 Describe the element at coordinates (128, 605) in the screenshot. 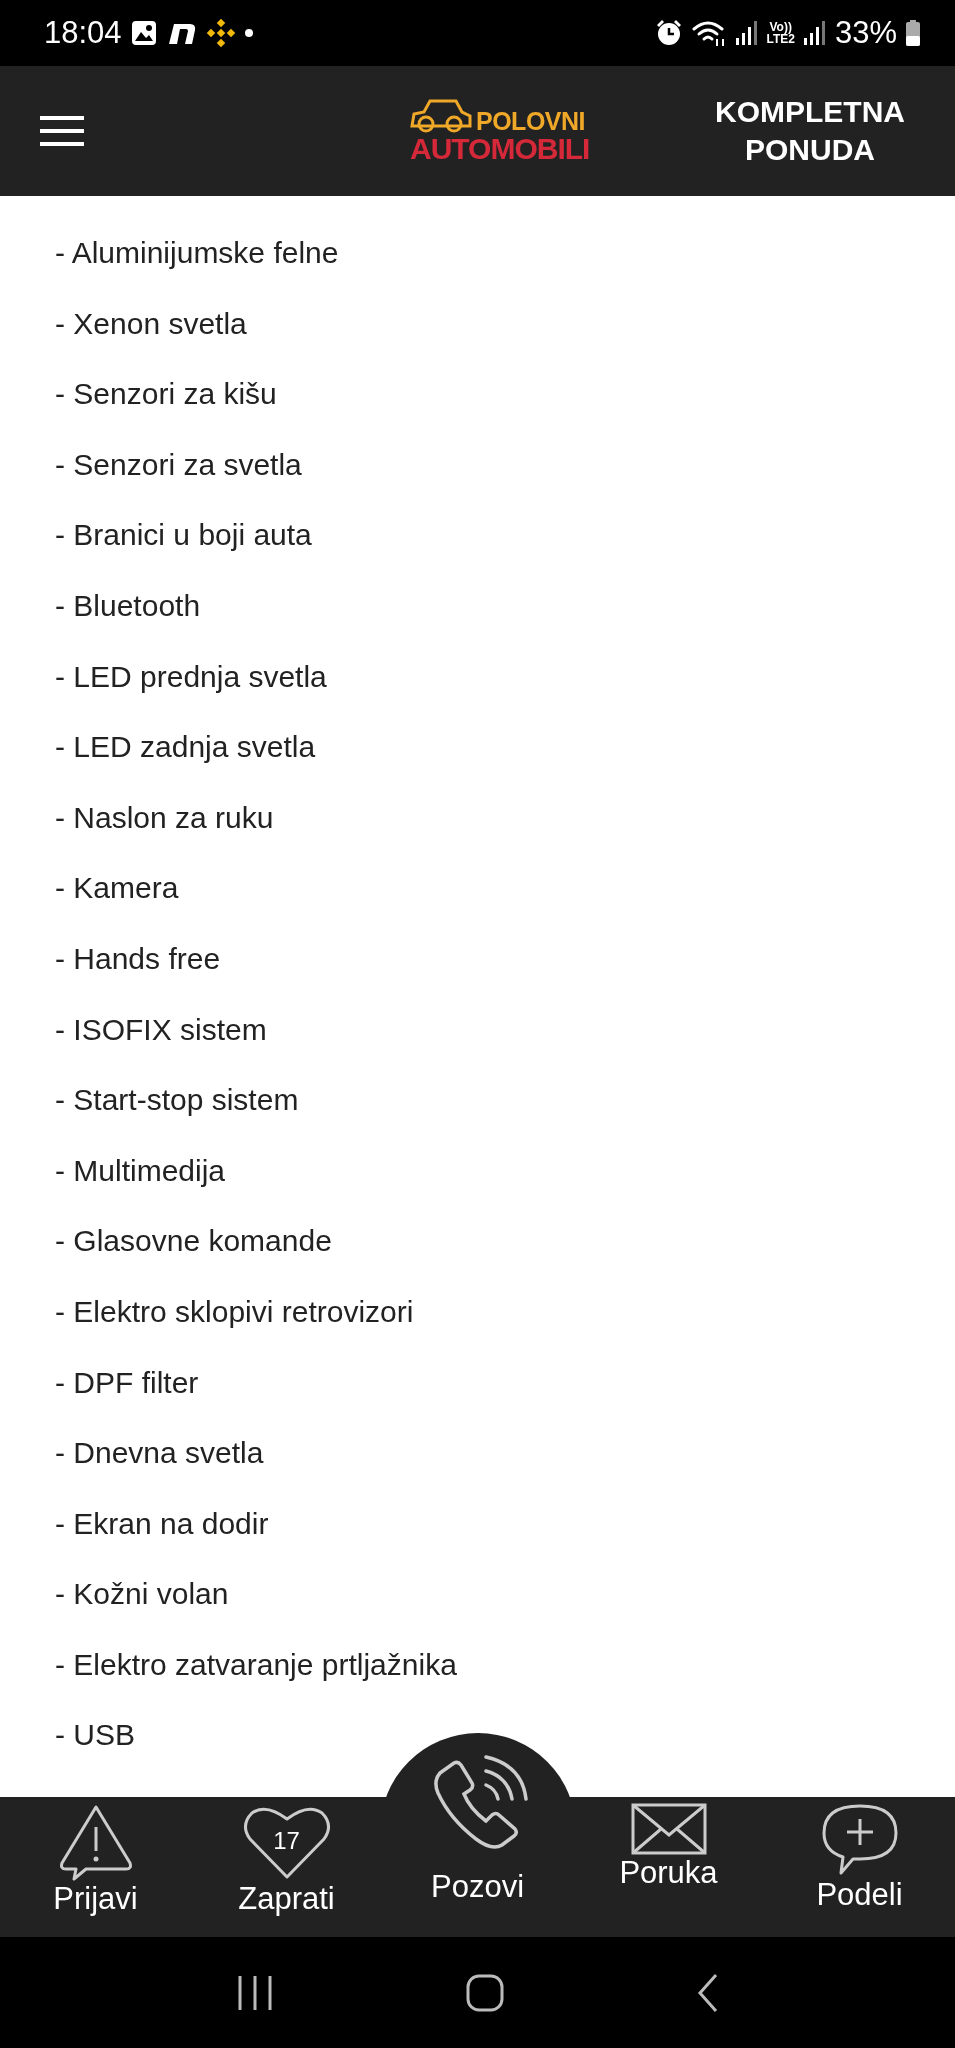

I see `feature-item: - Bluetooth` at that location.